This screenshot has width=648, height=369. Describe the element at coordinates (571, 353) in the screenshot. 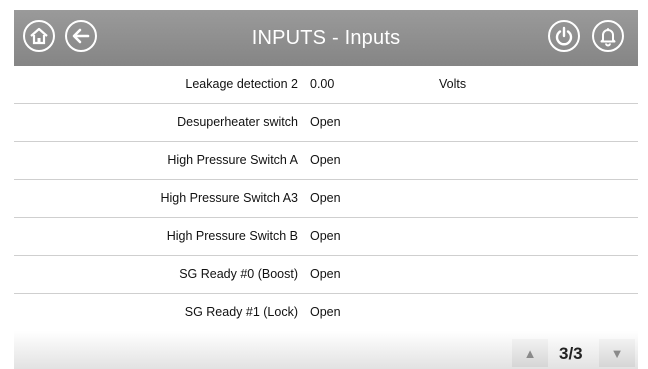

I see `page-indicator: 3/3` at that location.